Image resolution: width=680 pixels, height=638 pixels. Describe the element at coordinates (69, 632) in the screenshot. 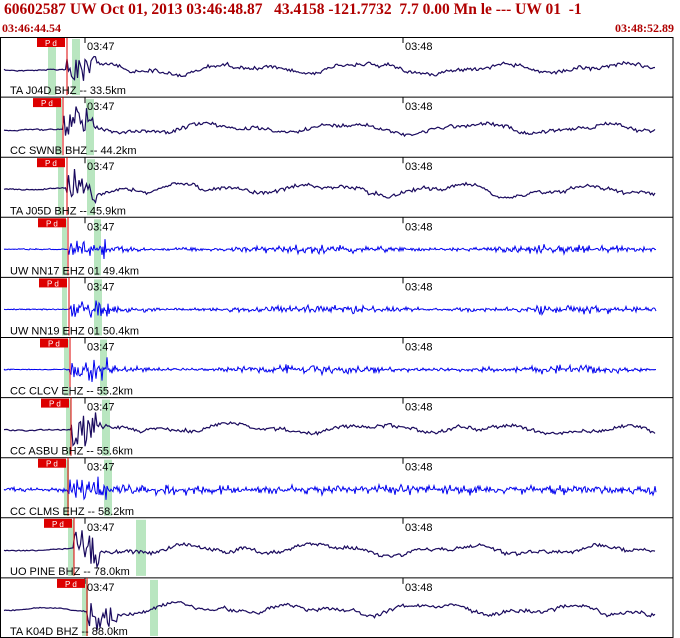

I see `station-label: TA K04D BHZ -- 88.0km` at that location.